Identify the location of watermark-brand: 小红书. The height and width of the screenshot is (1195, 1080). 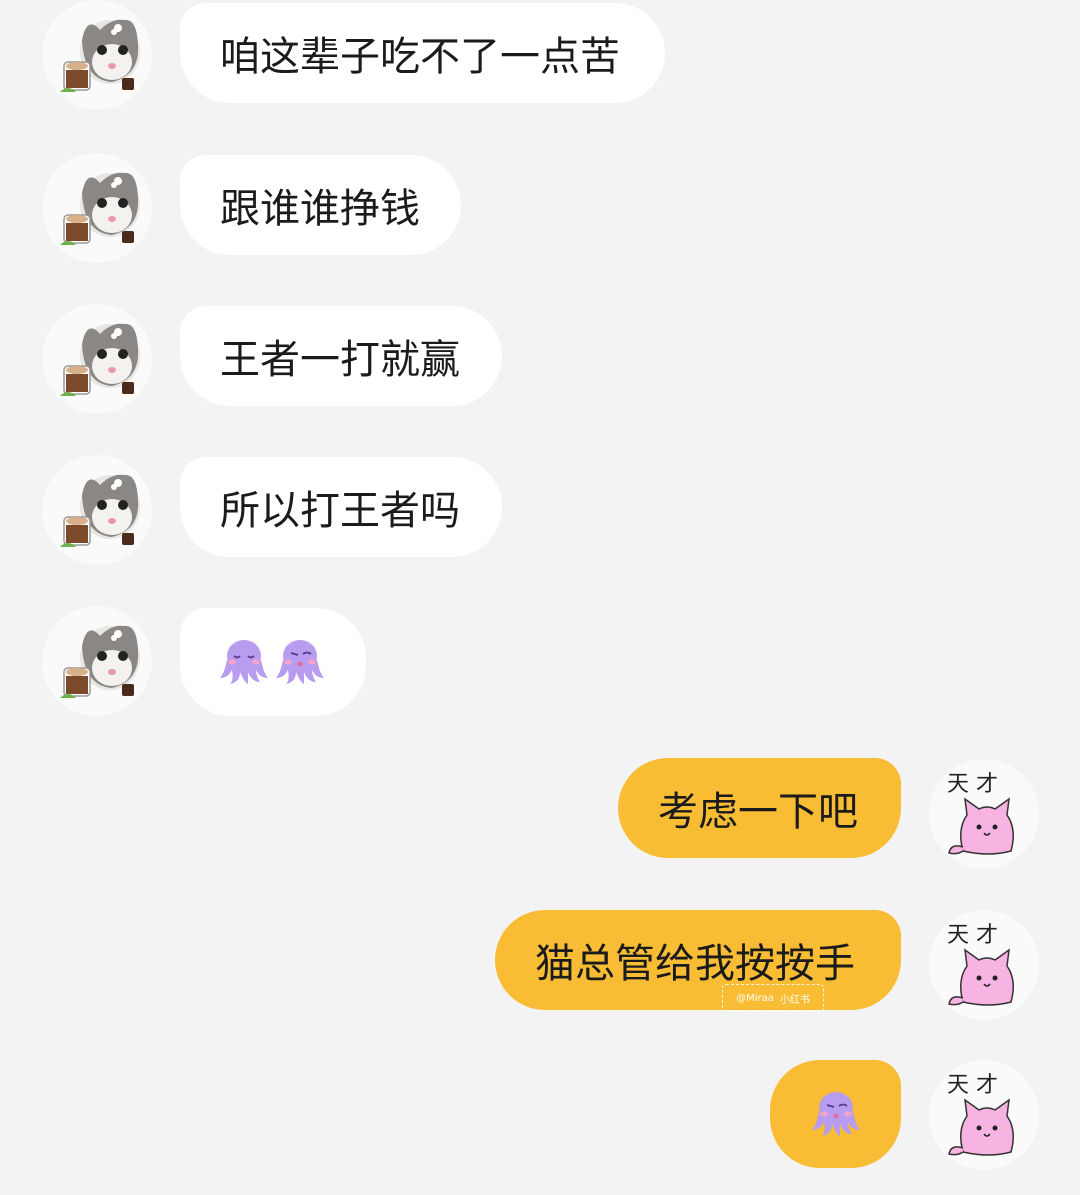
(794, 1000).